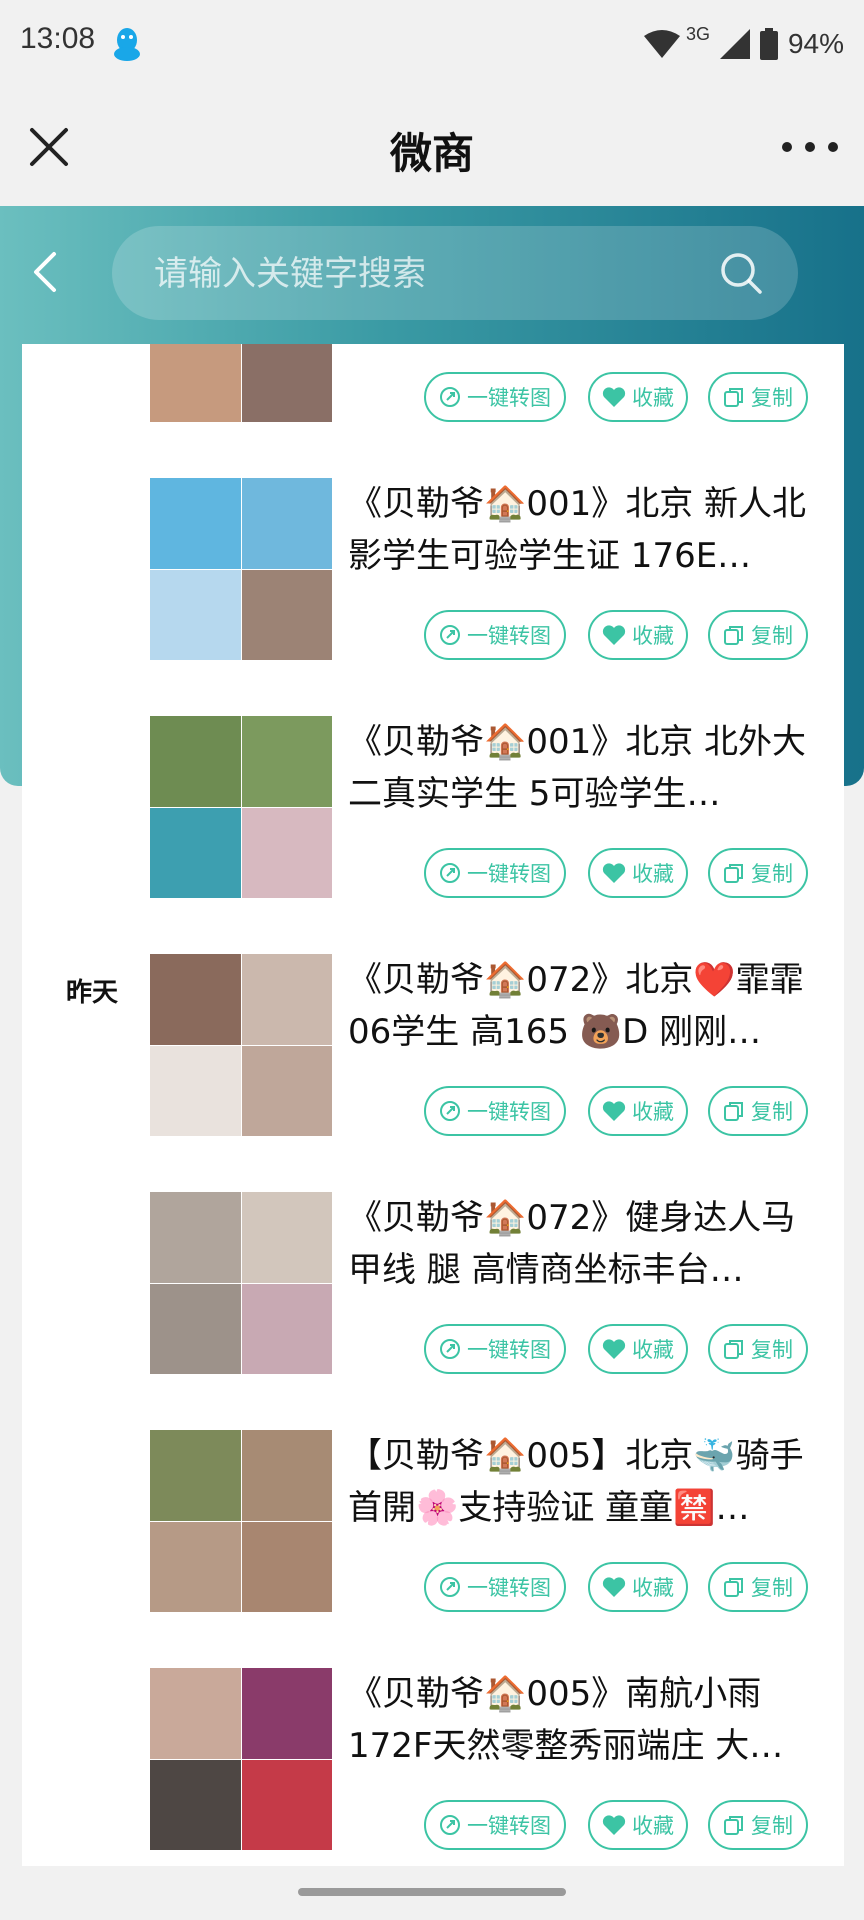 The image size is (864, 1920). I want to click on list-item: 《贝勒爷🏠072》健身达人马甲线 腿 高情商坐标丰台… 一键转图 收藏 复制, so click(433, 1311).